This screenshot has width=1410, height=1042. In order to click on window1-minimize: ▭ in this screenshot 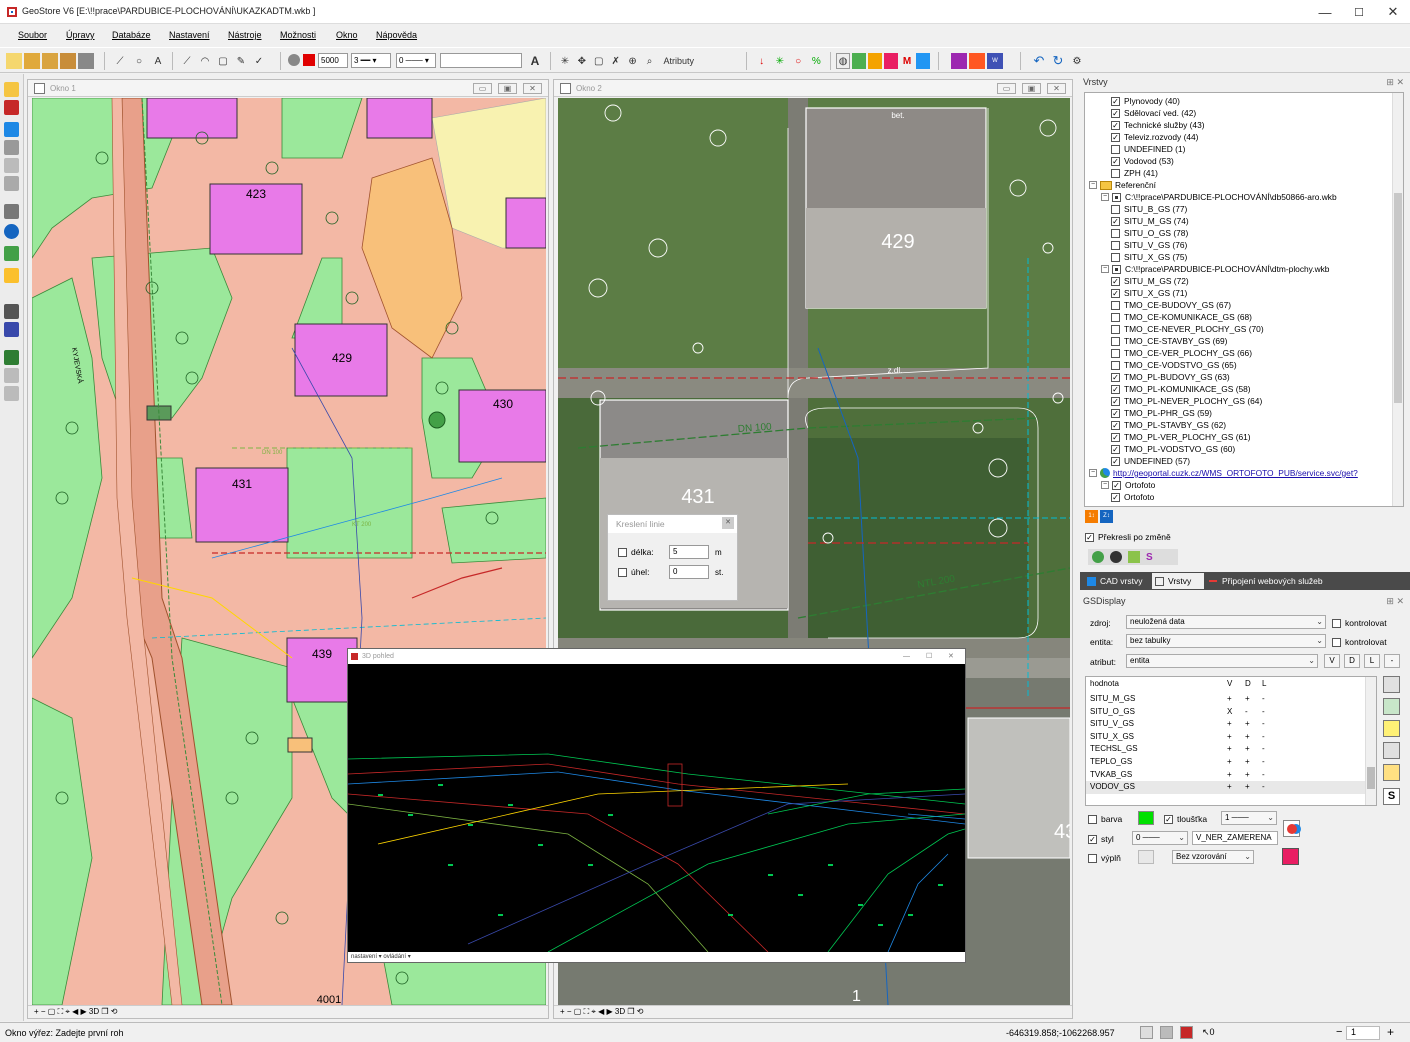, I will do `click(482, 88)`.